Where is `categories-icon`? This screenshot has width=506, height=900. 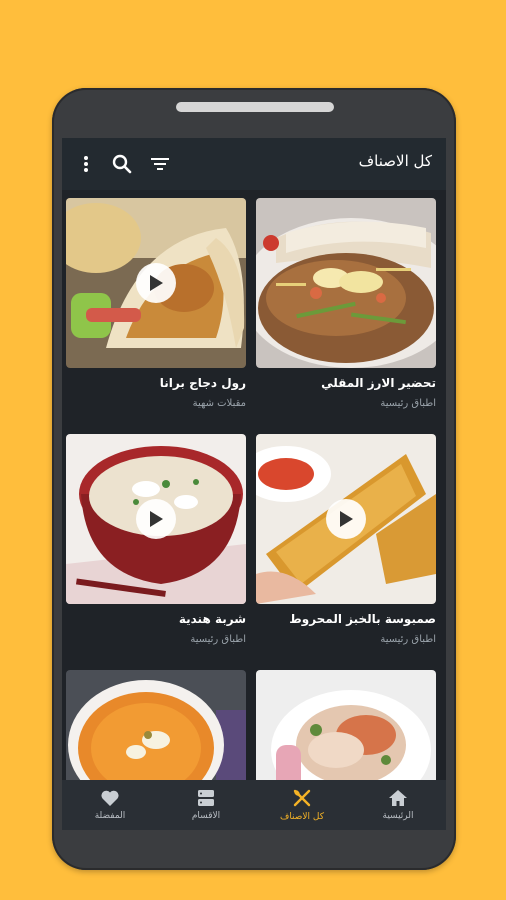
categories-icon is located at coordinates (206, 798).